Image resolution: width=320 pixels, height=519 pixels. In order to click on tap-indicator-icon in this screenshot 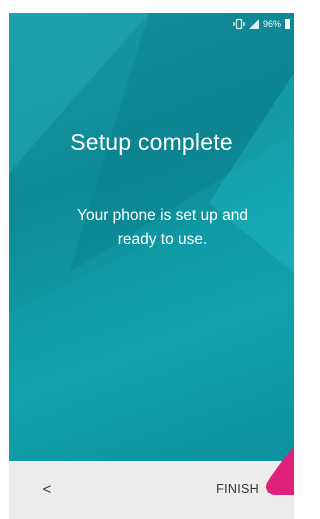, I will do `click(280, 471)`.